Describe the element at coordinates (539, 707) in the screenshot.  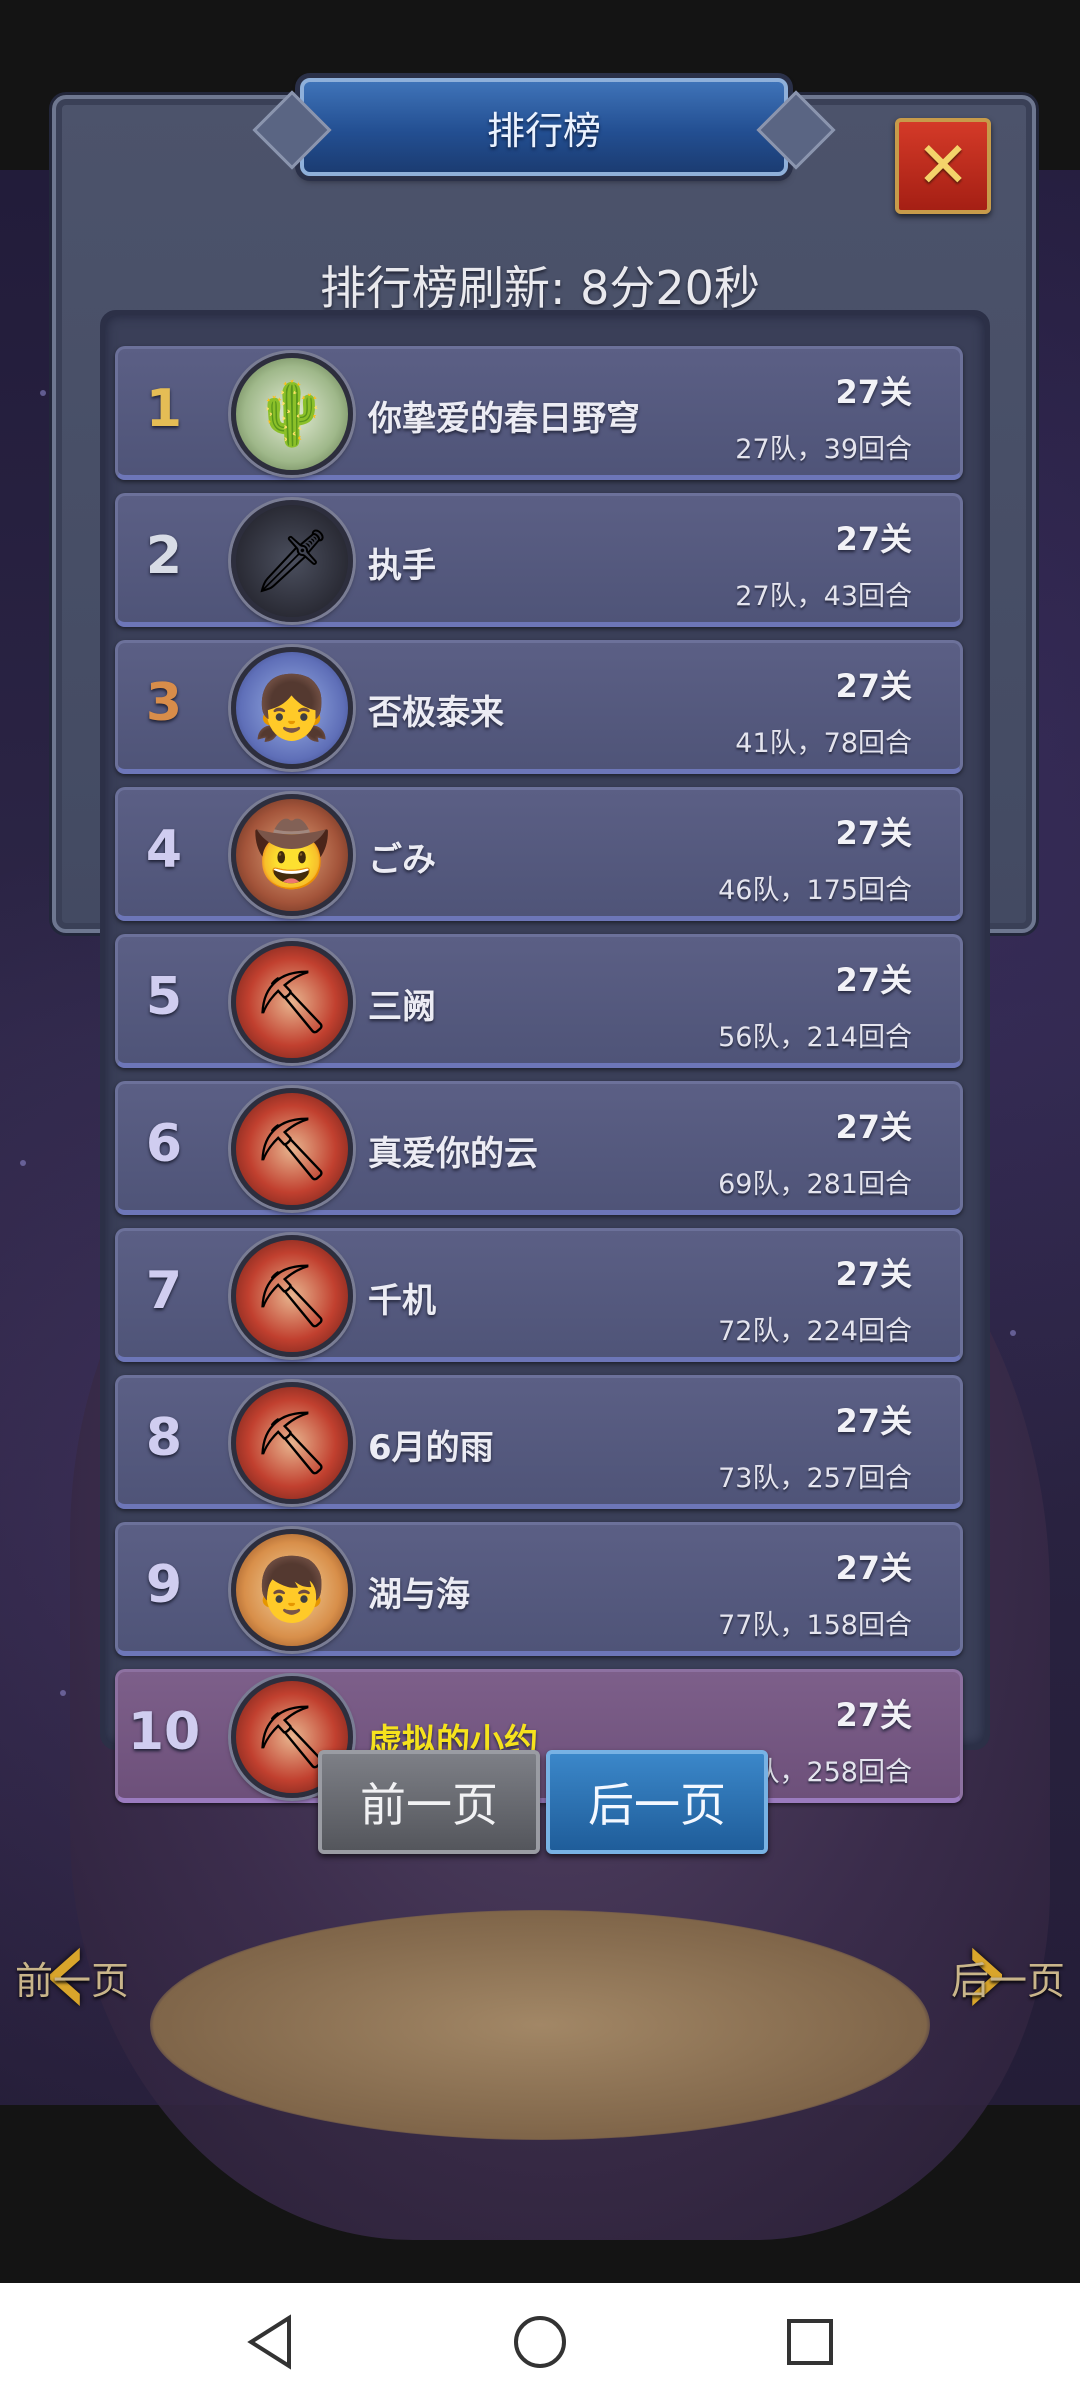
I see `leaderboard-row: 3 👧 否极泰来 27关 41队，78回合` at that location.